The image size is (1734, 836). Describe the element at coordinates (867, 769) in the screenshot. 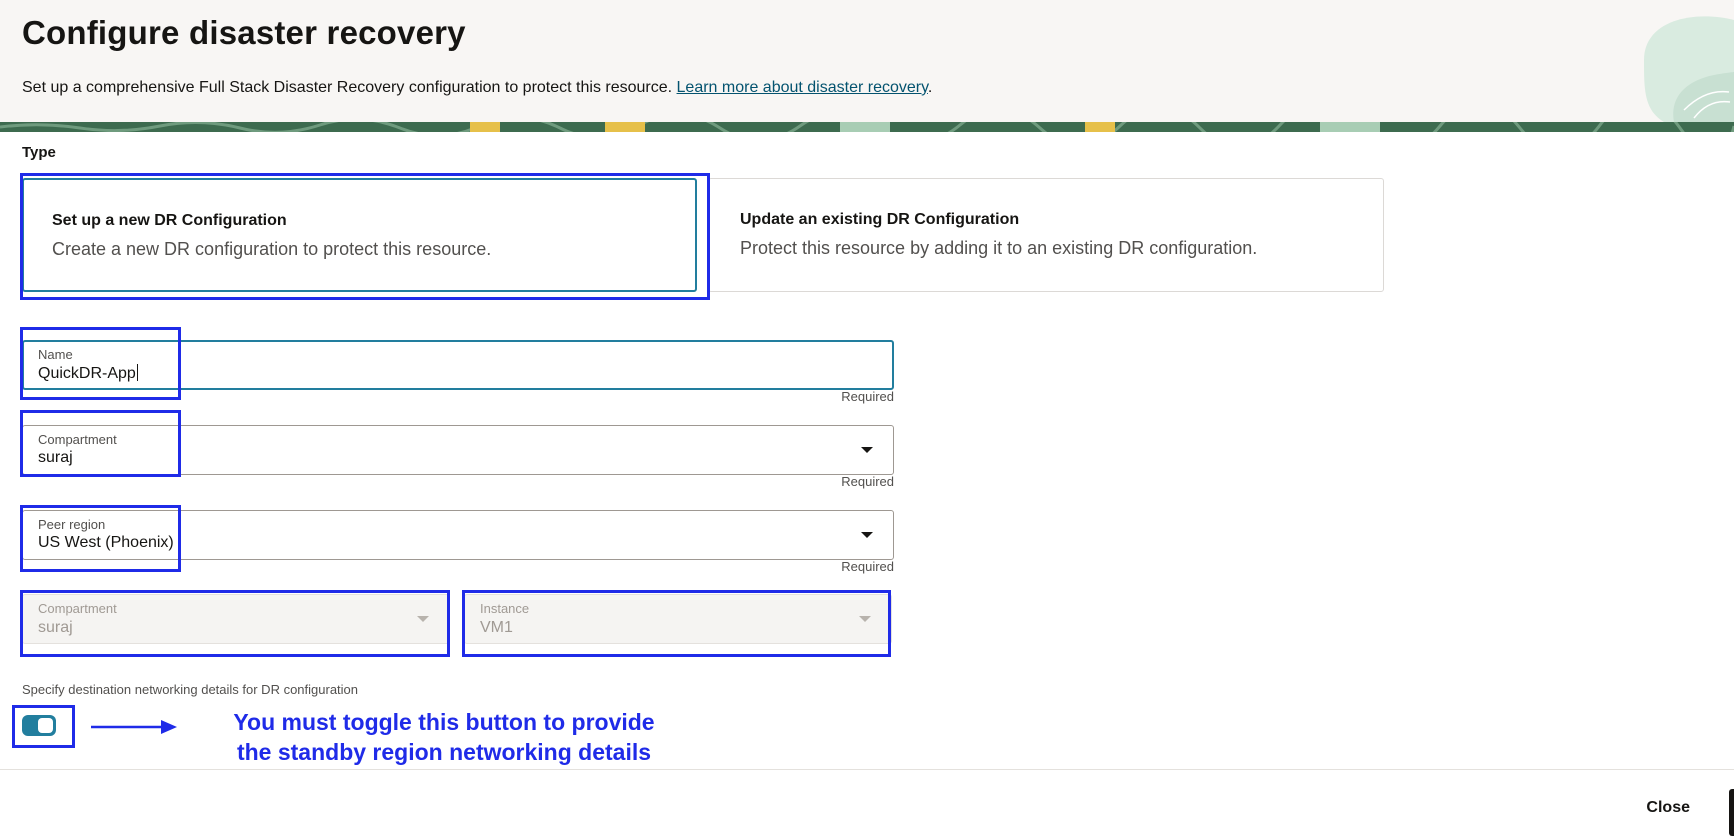

I see `footer-divider` at that location.